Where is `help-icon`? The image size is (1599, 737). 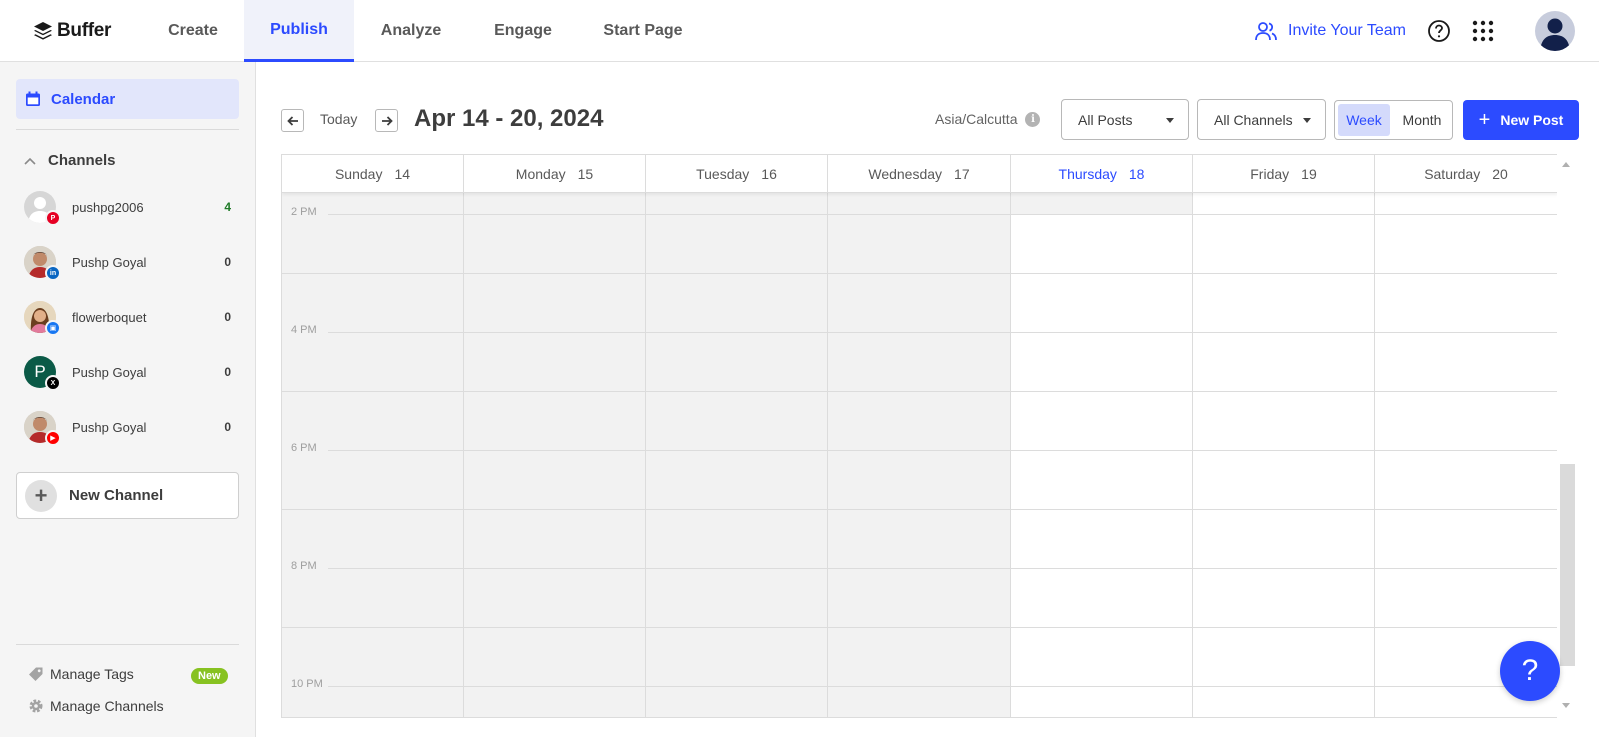
help-icon is located at coordinates (1439, 31).